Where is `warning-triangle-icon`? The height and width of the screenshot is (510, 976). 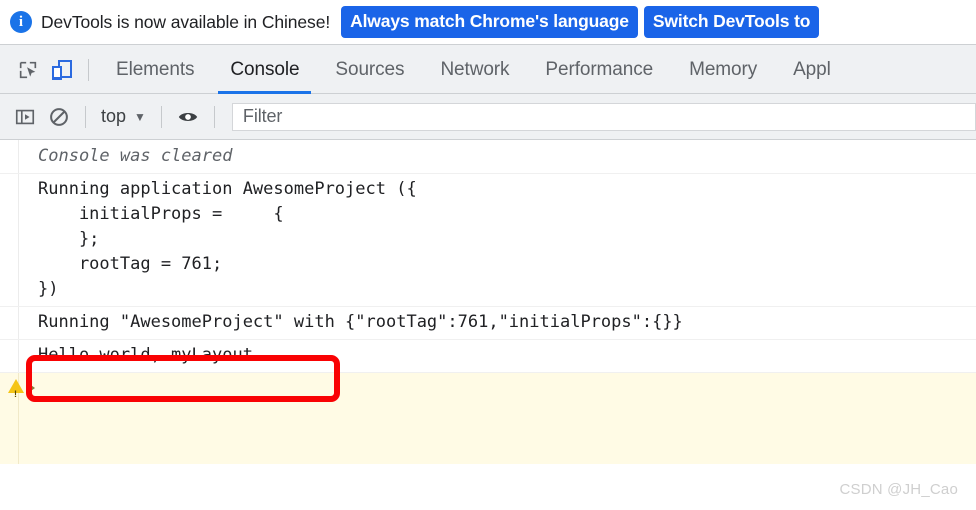
warning-triangle-icon is located at coordinates (16, 393).